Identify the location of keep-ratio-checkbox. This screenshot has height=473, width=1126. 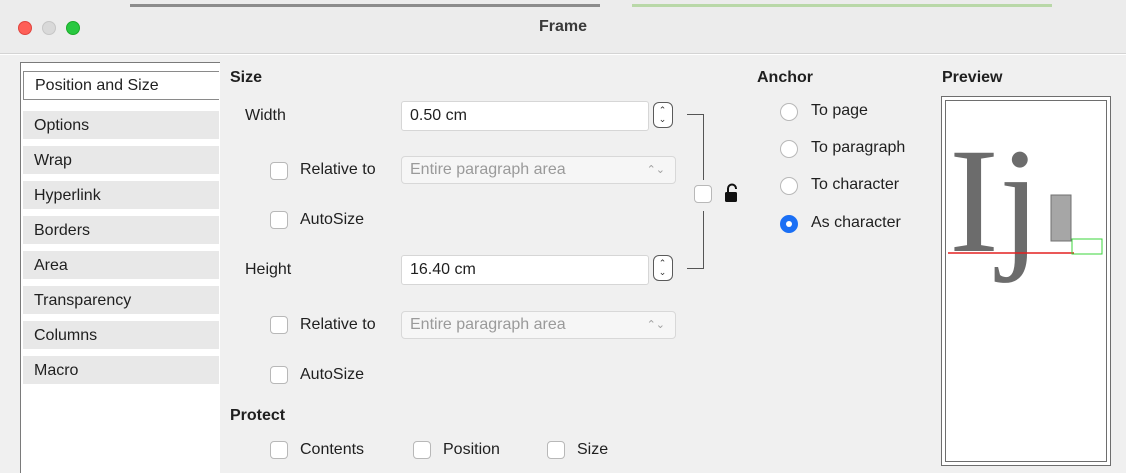
(703, 194).